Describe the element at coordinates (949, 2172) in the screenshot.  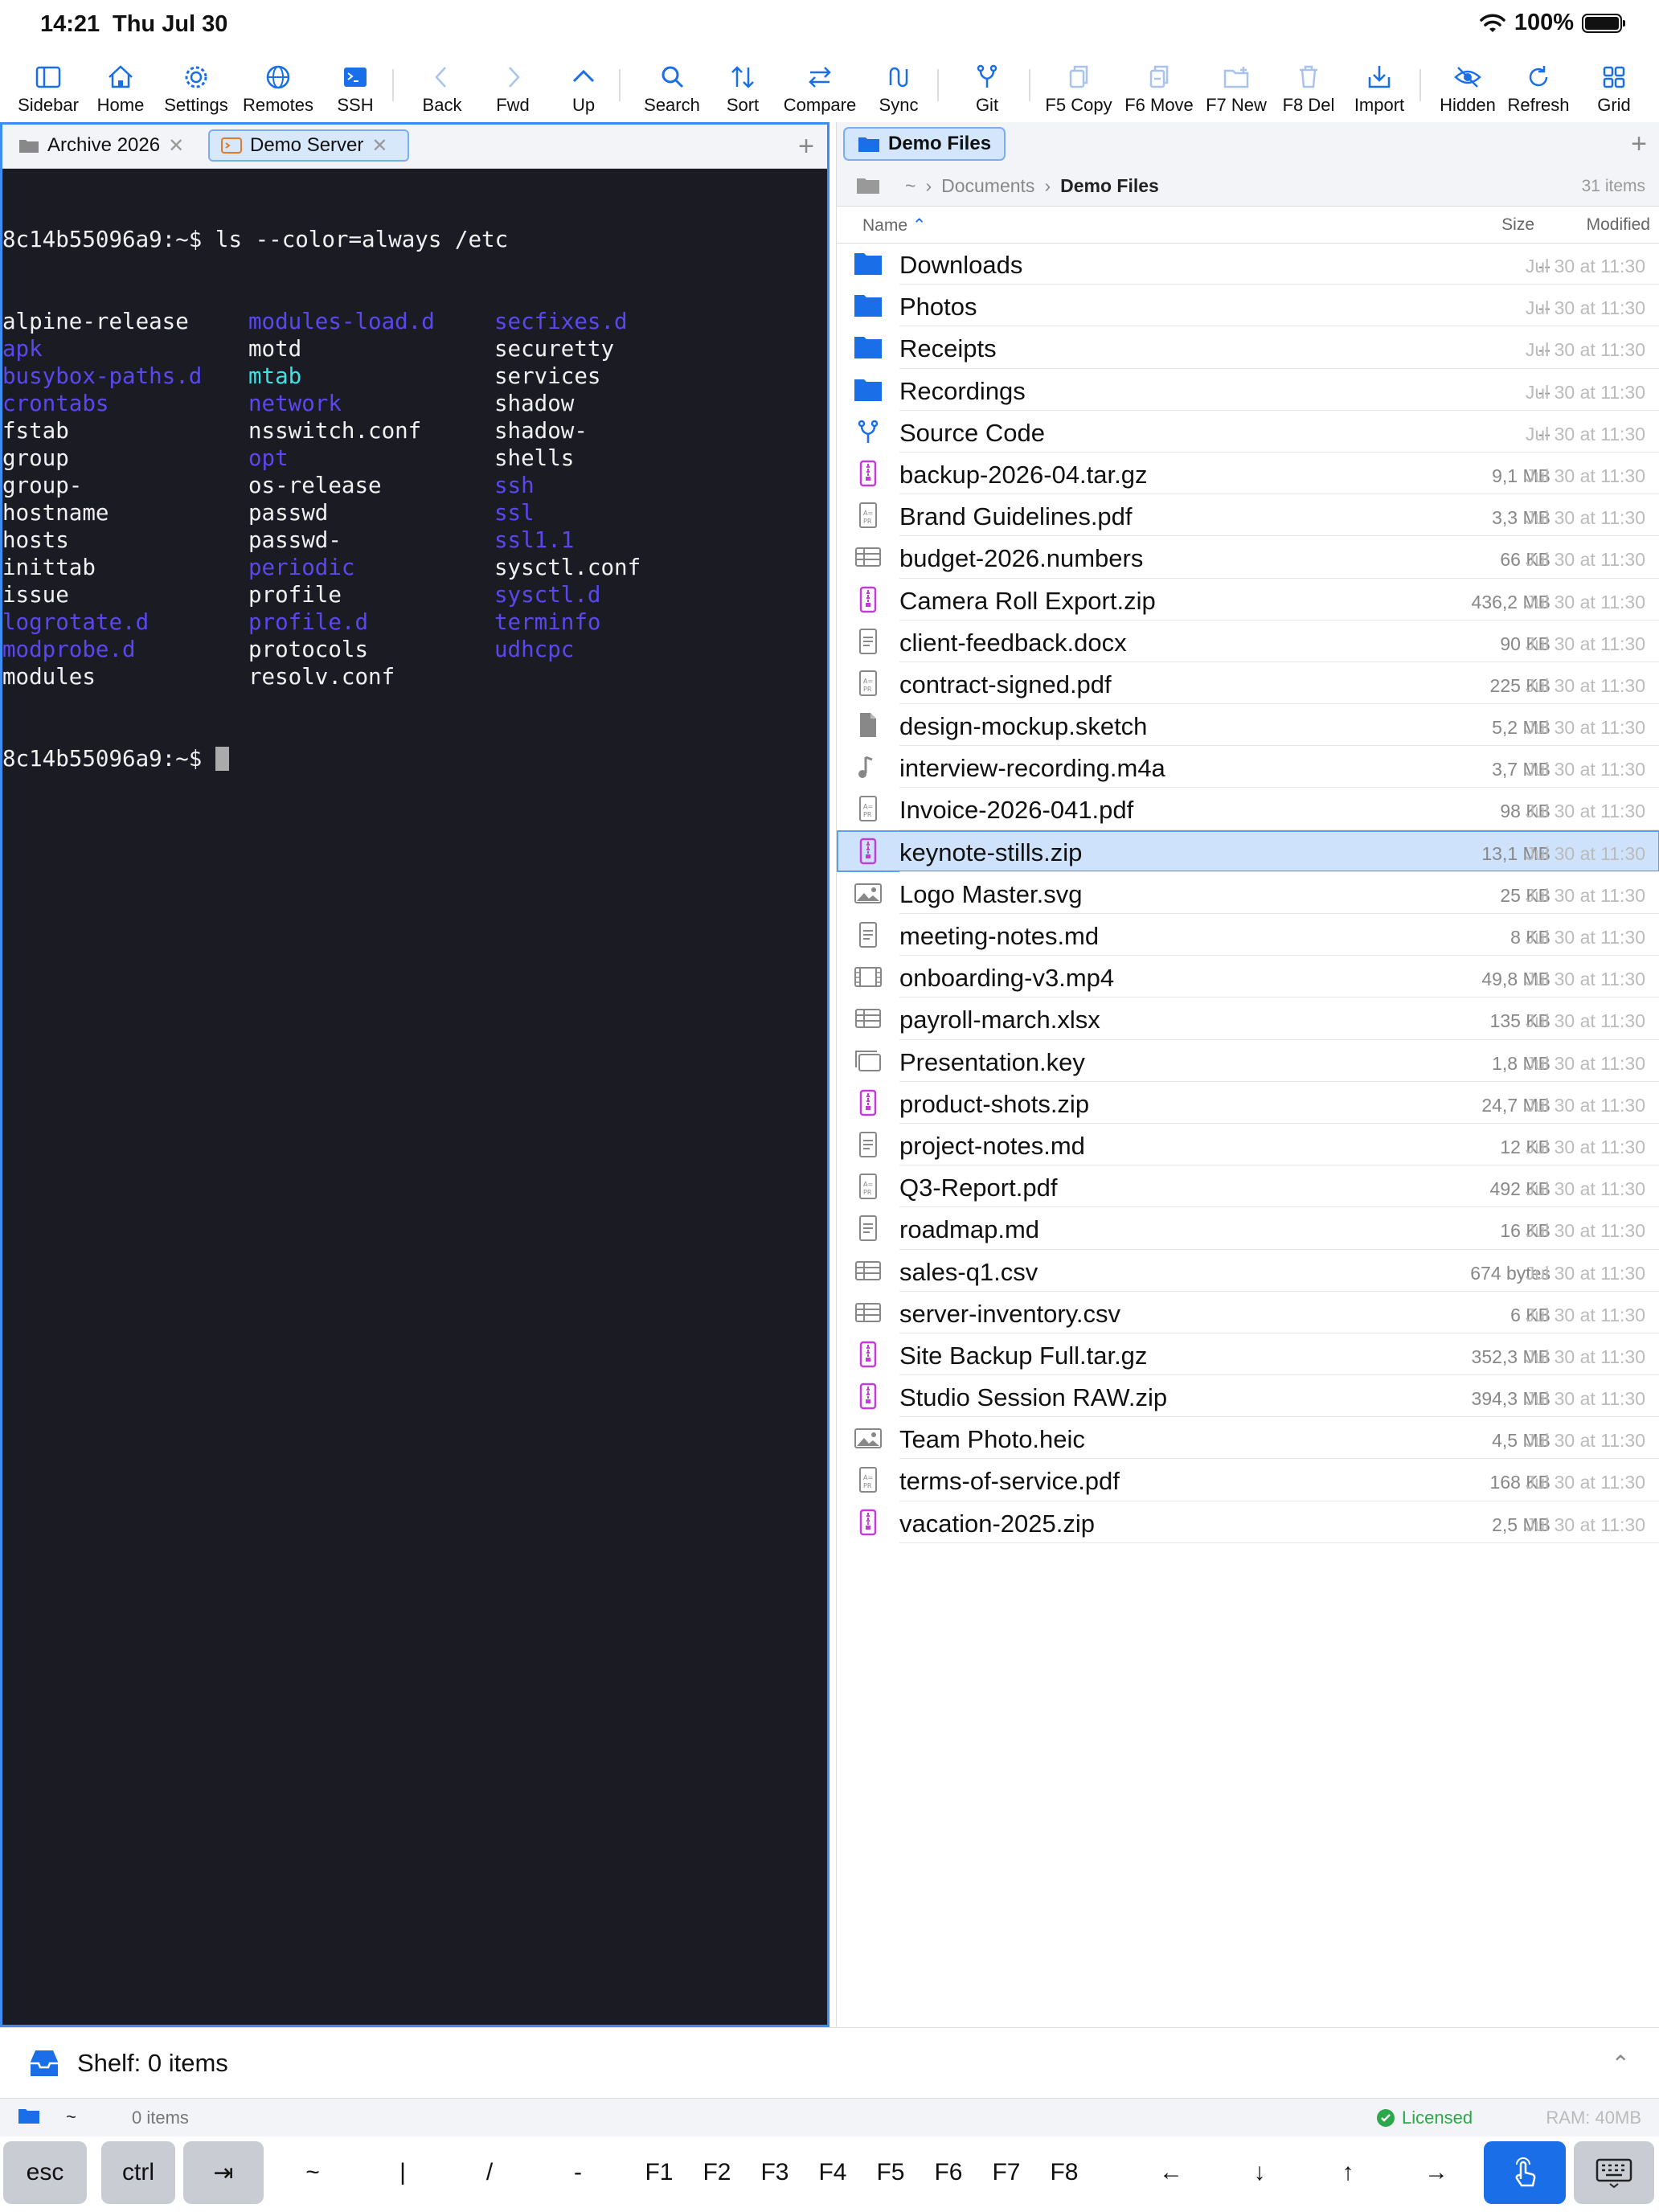
I see `key-f6: F6` at that location.